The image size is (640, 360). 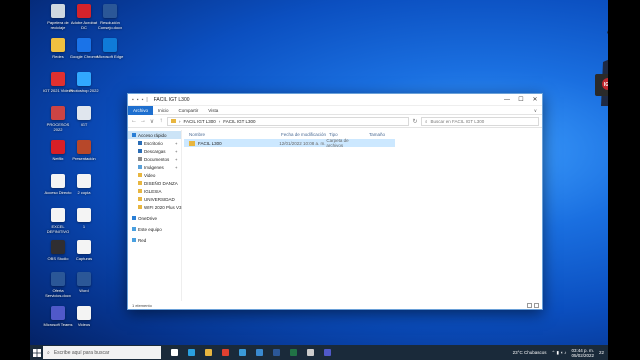 I want to click on column-modified: Fecha de modificación, so click(x=305, y=134).